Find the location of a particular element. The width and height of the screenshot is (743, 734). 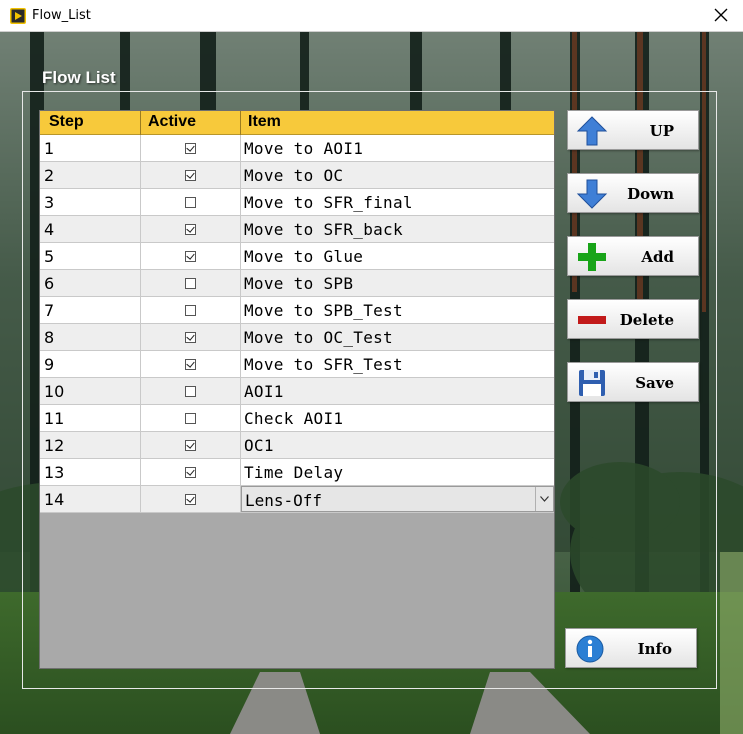

table-row: 4 Move to SFR_back is located at coordinates (297, 229).